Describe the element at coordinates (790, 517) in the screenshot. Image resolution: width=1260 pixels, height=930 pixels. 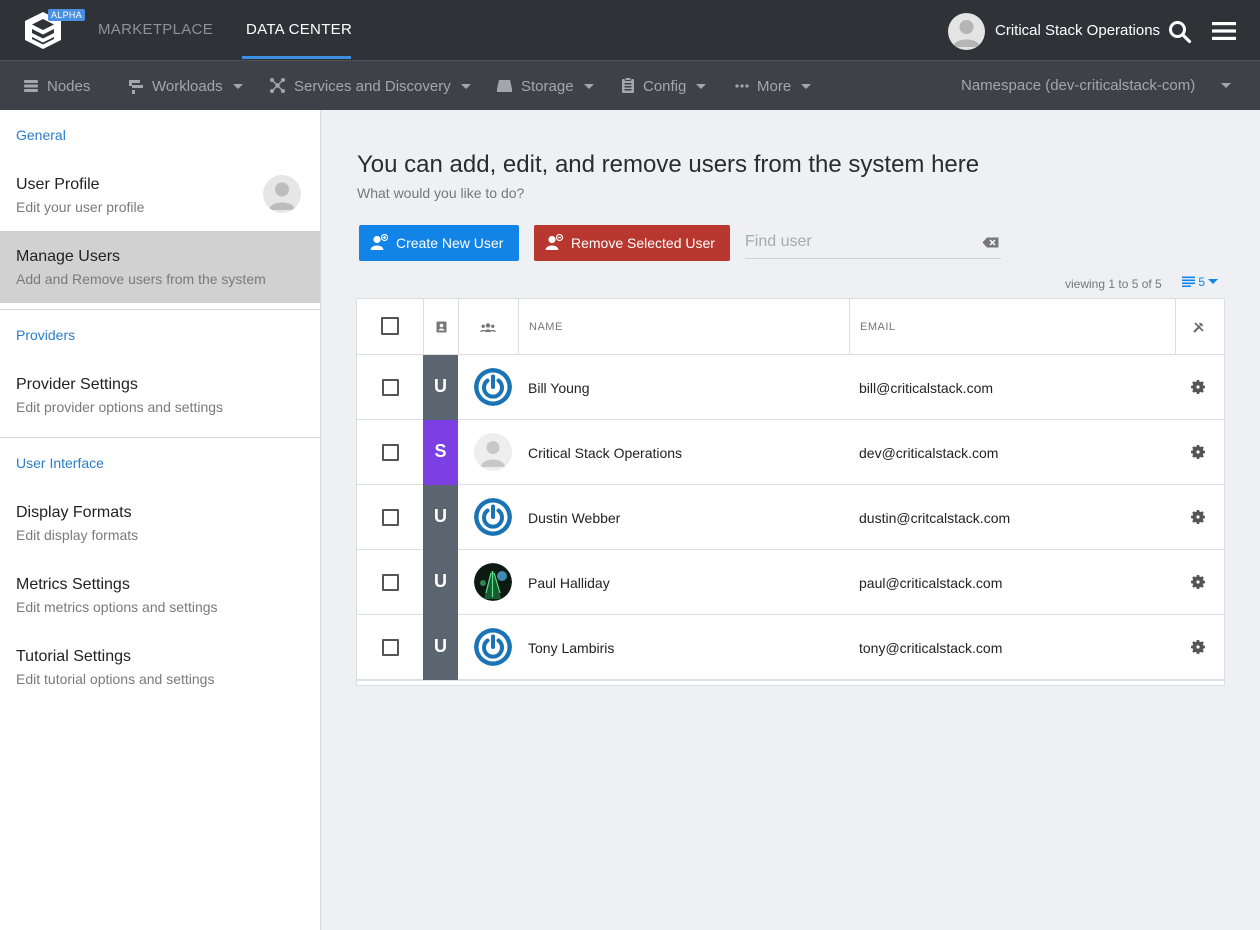
I see `table-row: U Dustin Webber dustin@critcalstack.com` at that location.